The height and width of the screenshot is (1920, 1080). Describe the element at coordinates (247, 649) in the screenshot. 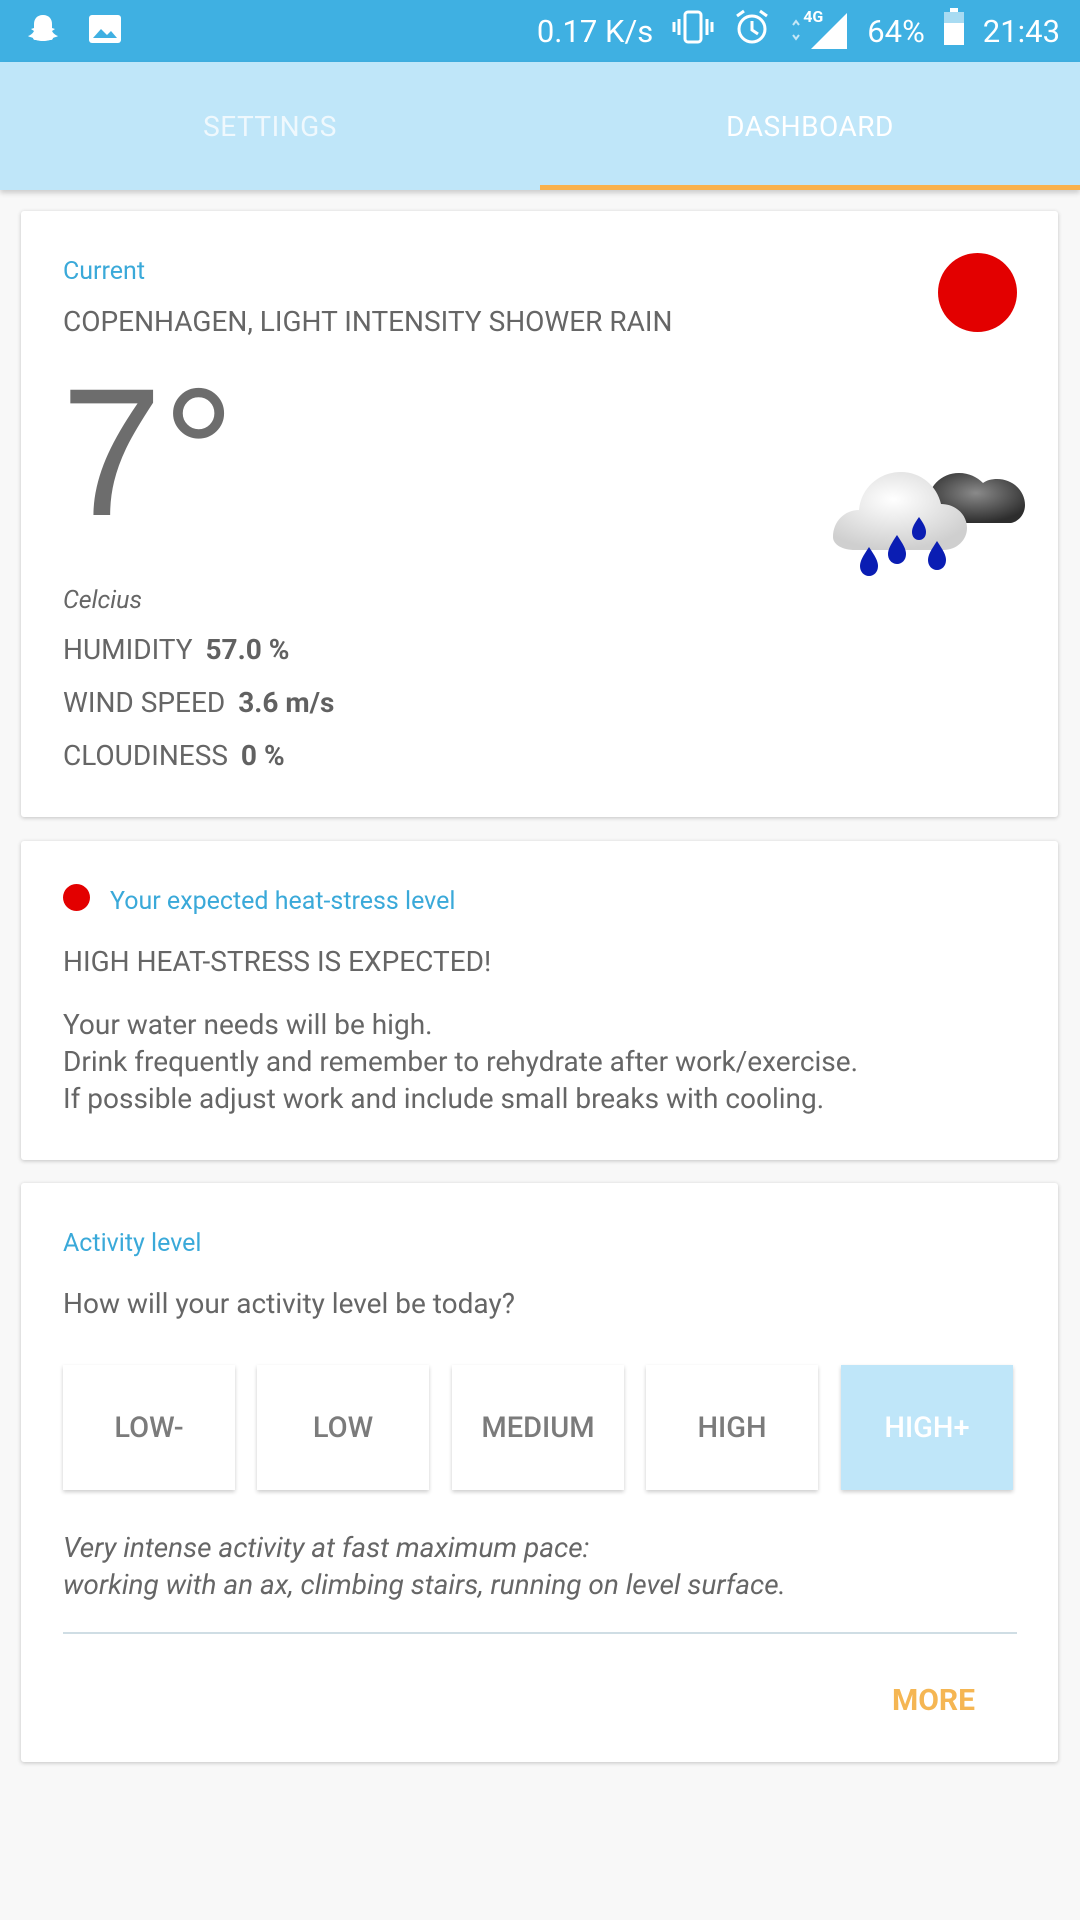

I see `humidity-value: 57.0 %` at that location.